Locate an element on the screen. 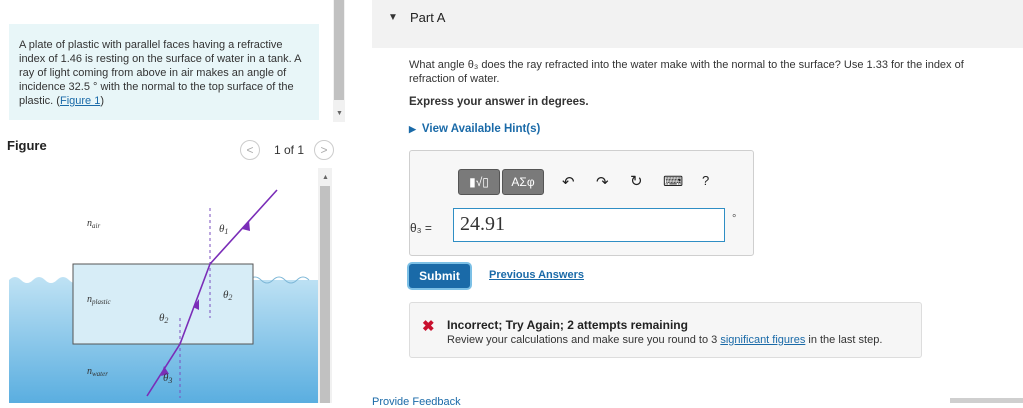 The image size is (1023, 408). scroll-up-icon: ▲ is located at coordinates (325, 177).